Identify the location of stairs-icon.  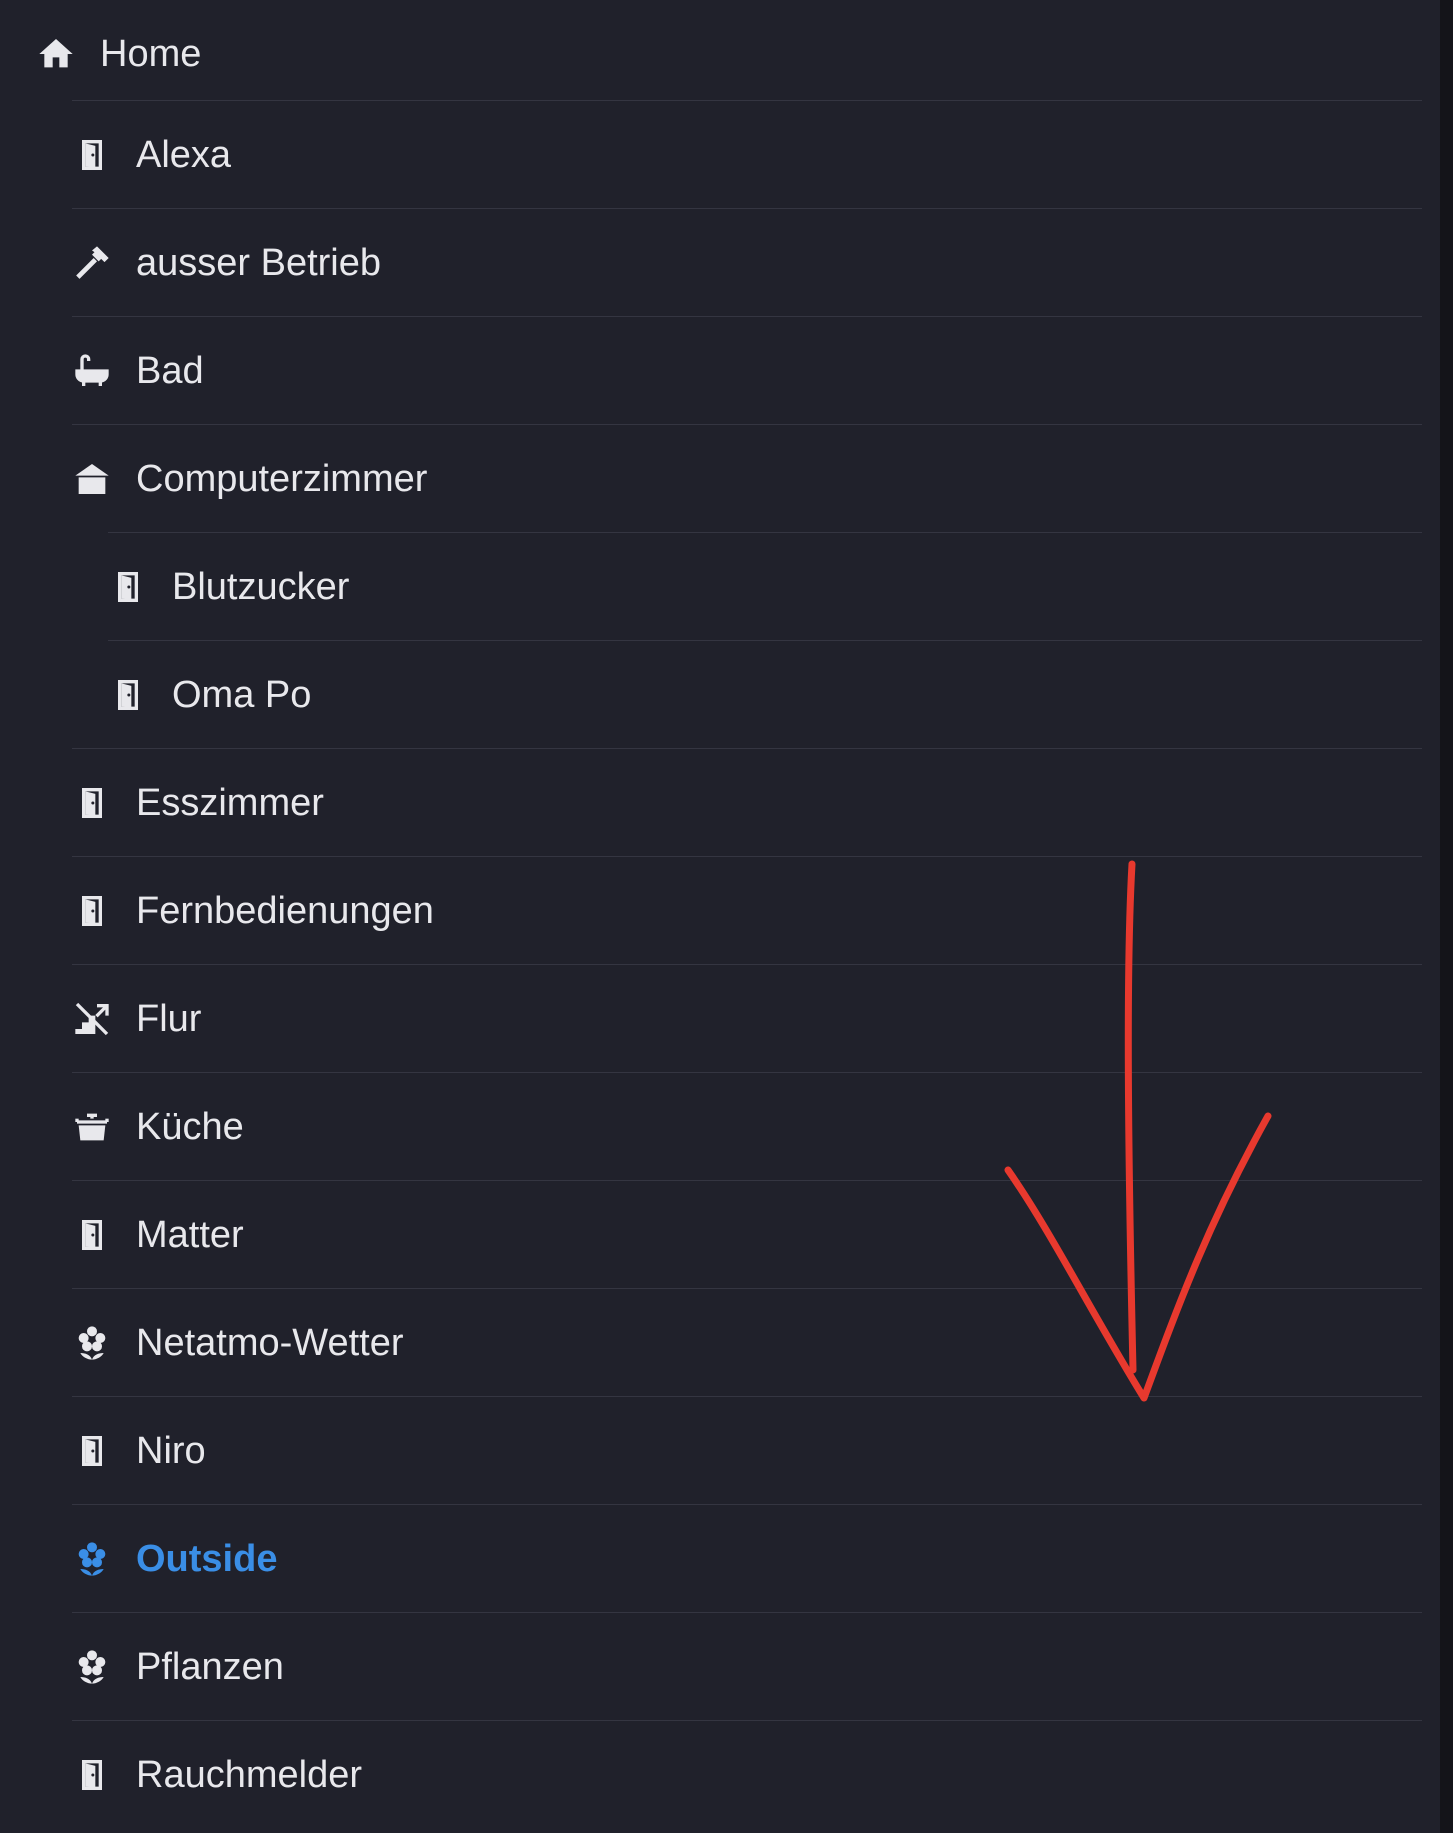
(92, 1019).